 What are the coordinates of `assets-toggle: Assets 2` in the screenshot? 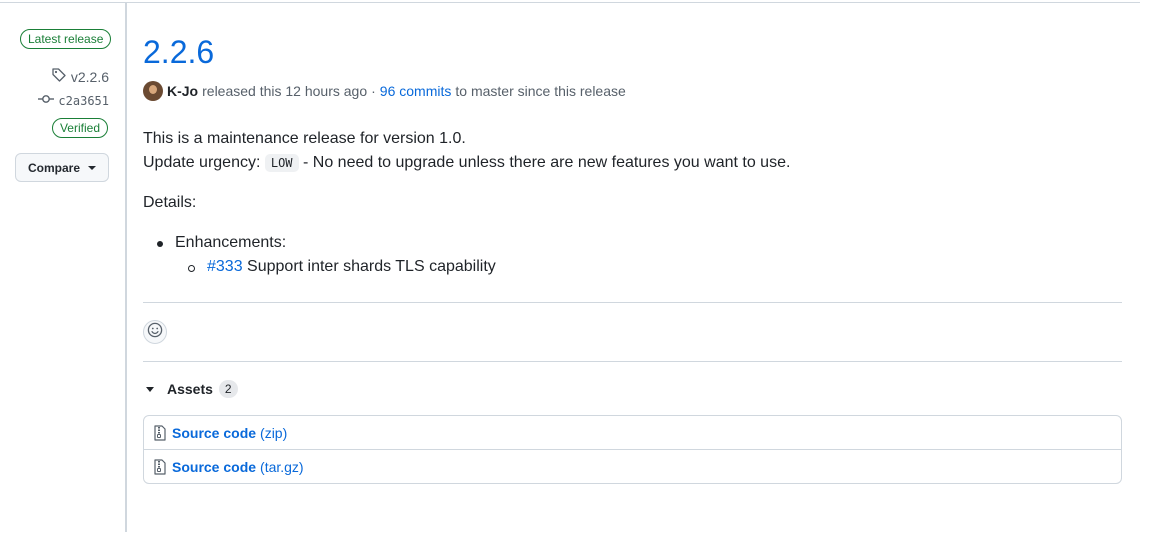 It's located at (192, 389).